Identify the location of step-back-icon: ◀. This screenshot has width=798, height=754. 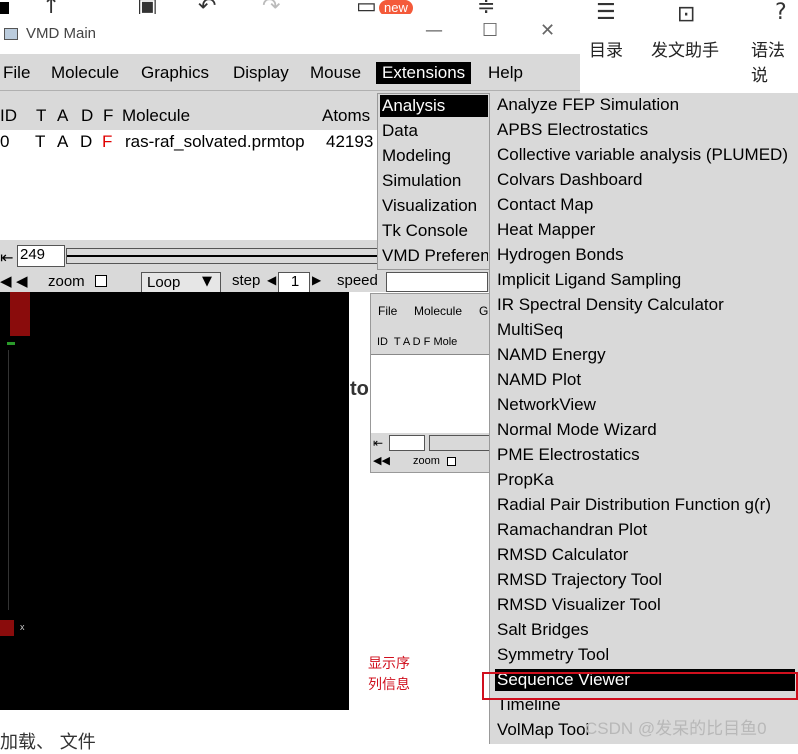
(6, 281).